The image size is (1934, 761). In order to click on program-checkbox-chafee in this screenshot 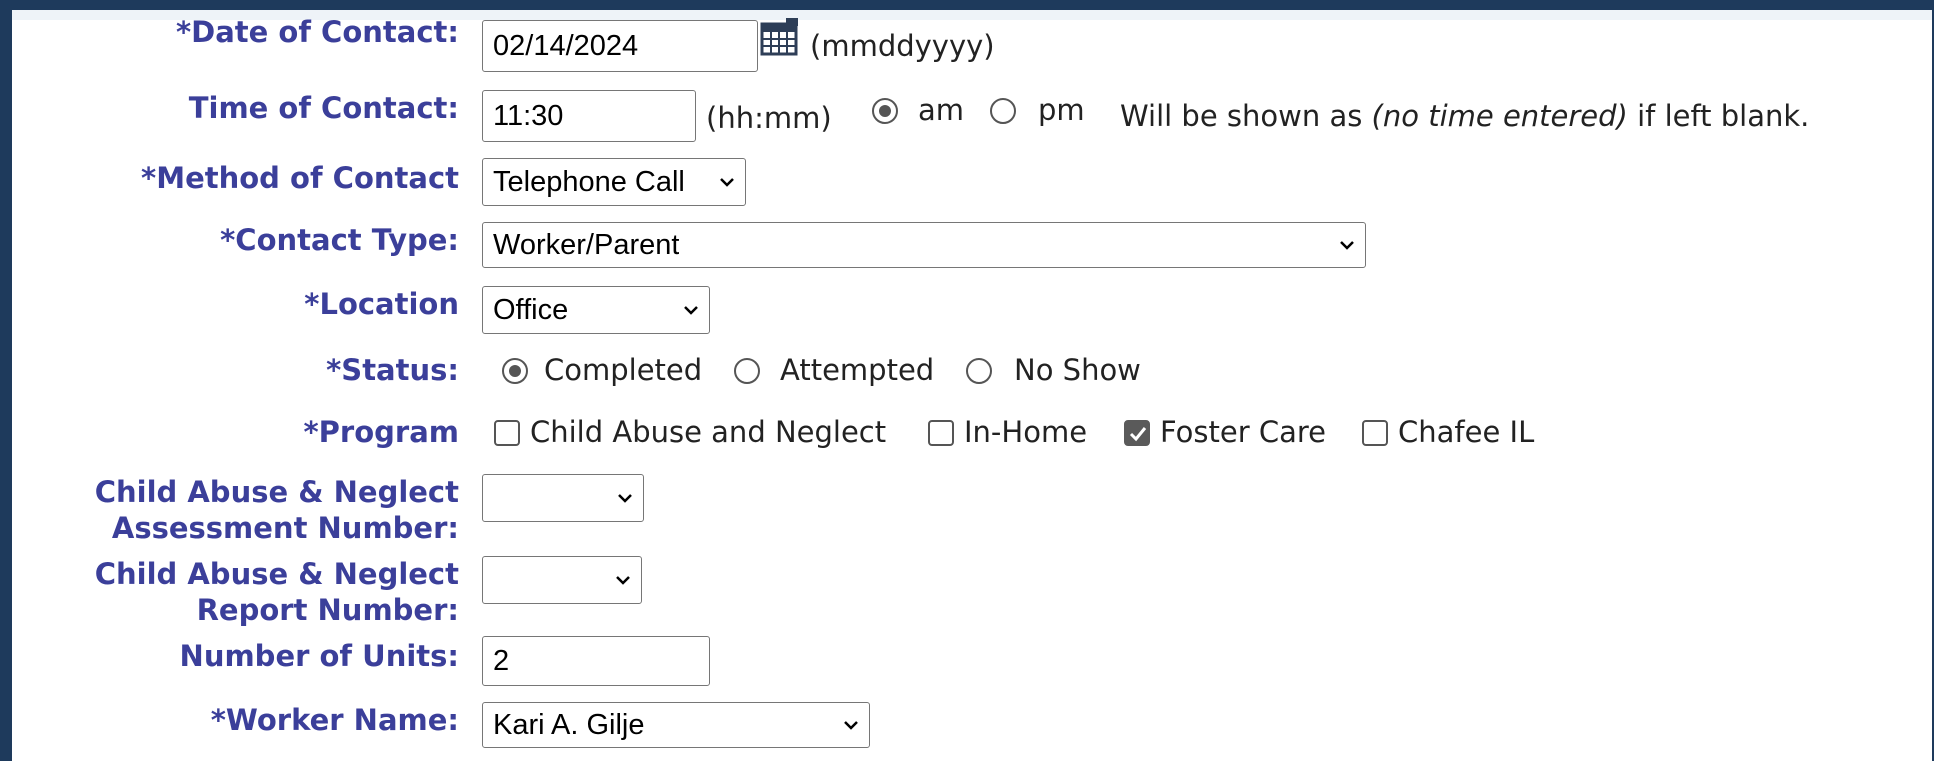, I will do `click(1375, 433)`.